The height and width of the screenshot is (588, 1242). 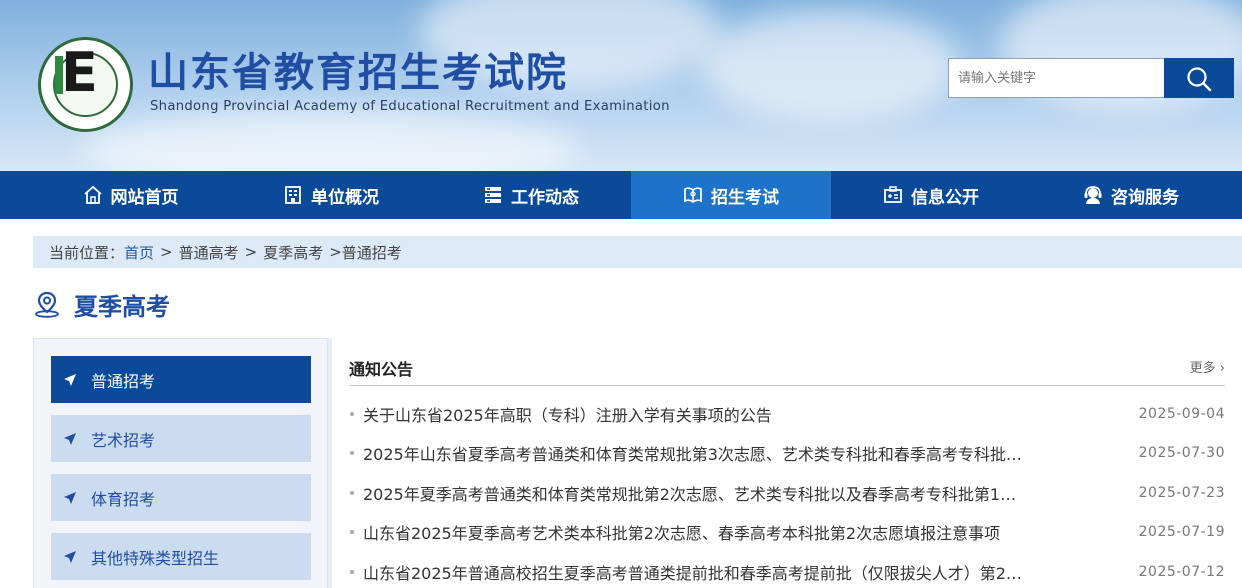 I want to click on support-icon, so click(x=1093, y=195).